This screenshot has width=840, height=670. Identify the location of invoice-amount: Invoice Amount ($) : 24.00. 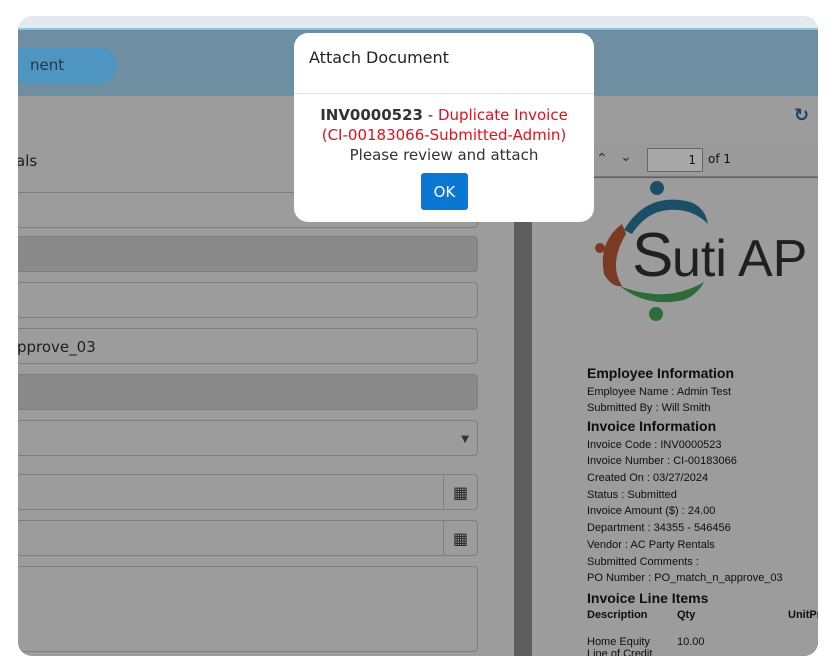
(651, 511).